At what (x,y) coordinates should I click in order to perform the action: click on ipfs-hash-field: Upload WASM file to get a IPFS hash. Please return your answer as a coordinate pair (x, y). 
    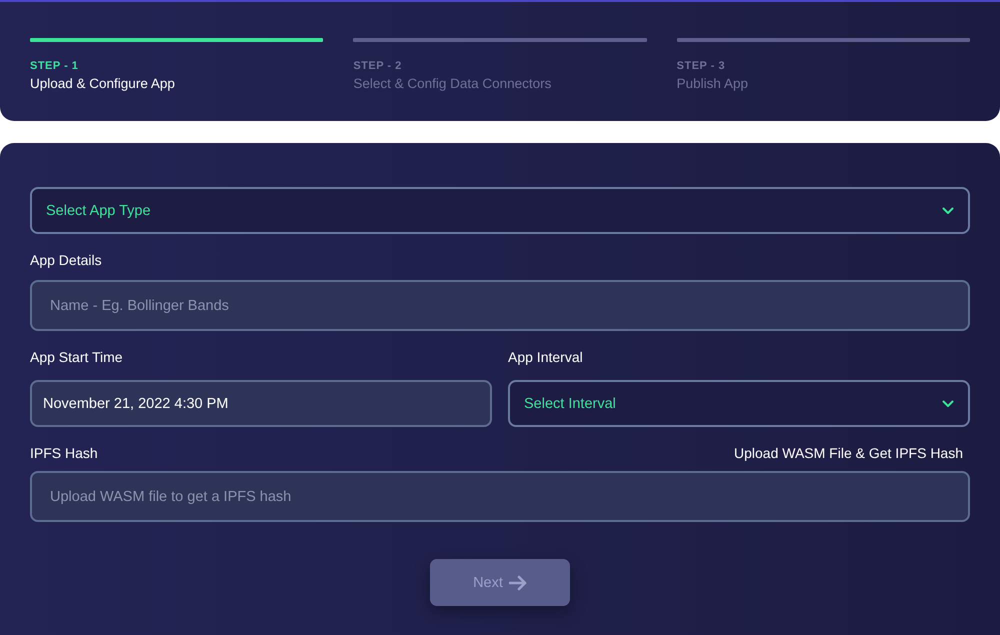
    Looking at the image, I should click on (500, 496).